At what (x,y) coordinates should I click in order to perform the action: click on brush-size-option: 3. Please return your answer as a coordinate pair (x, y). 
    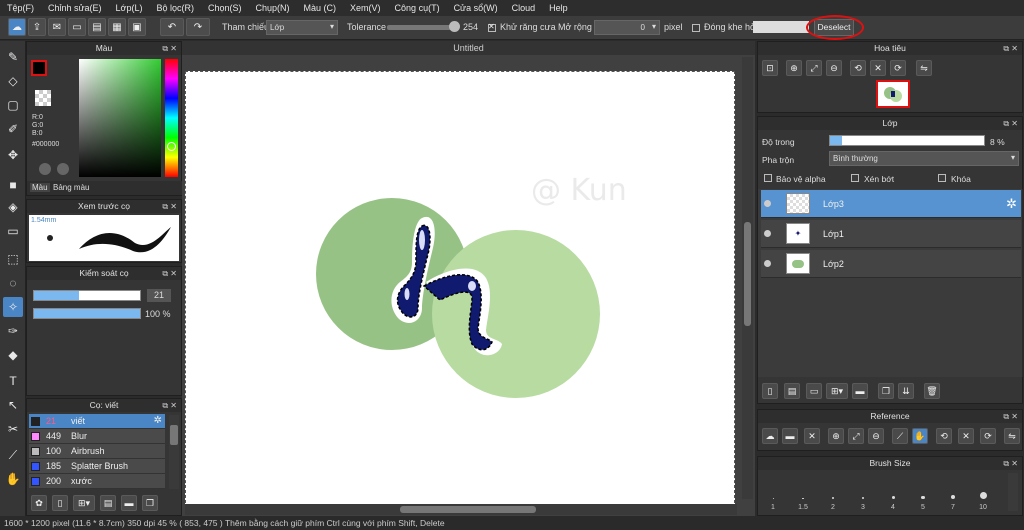
    Looking at the image, I should click on (863, 491).